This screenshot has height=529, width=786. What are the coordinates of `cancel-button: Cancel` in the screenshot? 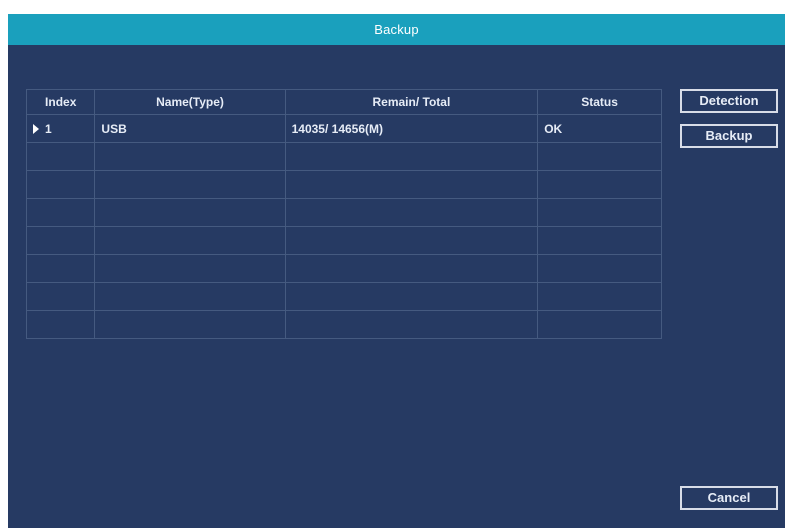 It's located at (729, 498).